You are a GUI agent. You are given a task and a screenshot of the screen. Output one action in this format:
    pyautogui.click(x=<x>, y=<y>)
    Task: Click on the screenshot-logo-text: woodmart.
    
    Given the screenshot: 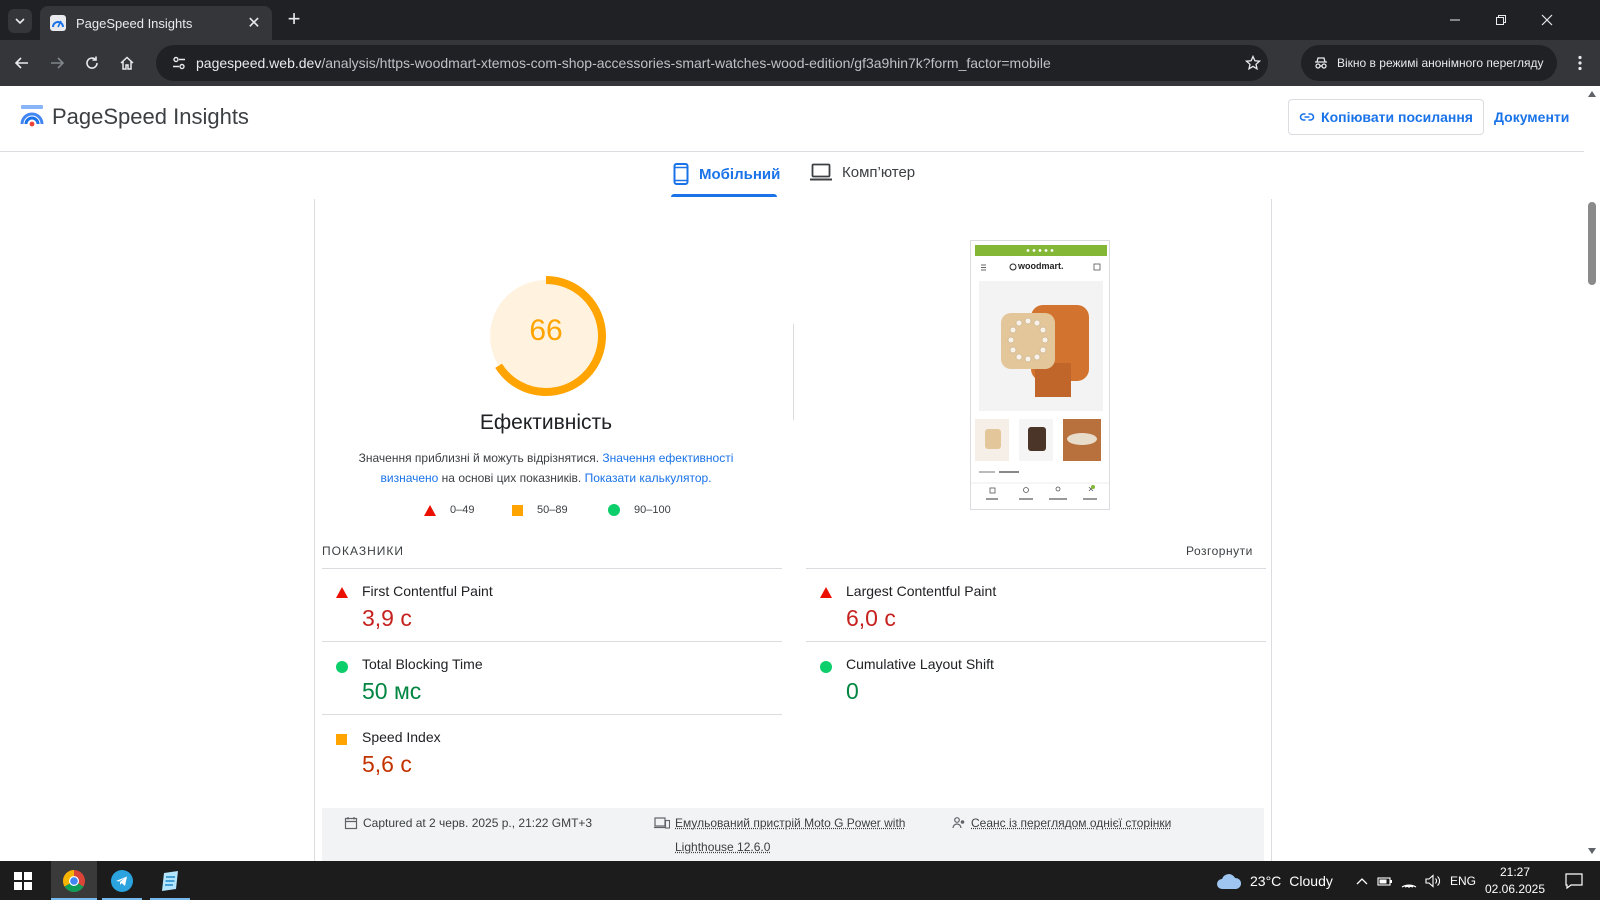 What is the action you would take?
    pyautogui.click(x=1041, y=266)
    